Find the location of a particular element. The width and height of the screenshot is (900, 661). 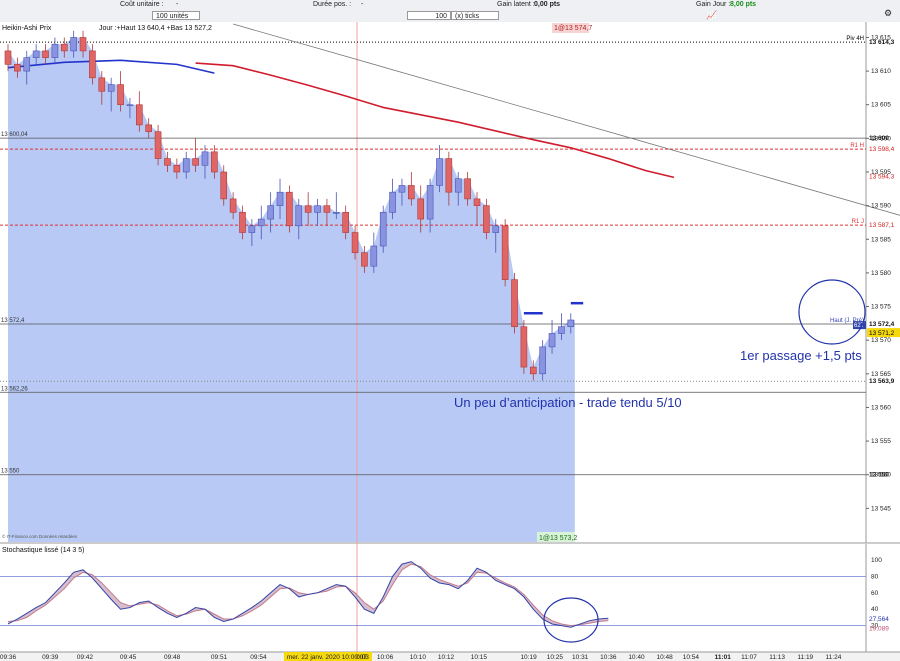

cout-label: Coût unitaire : is located at coordinates (142, 4).